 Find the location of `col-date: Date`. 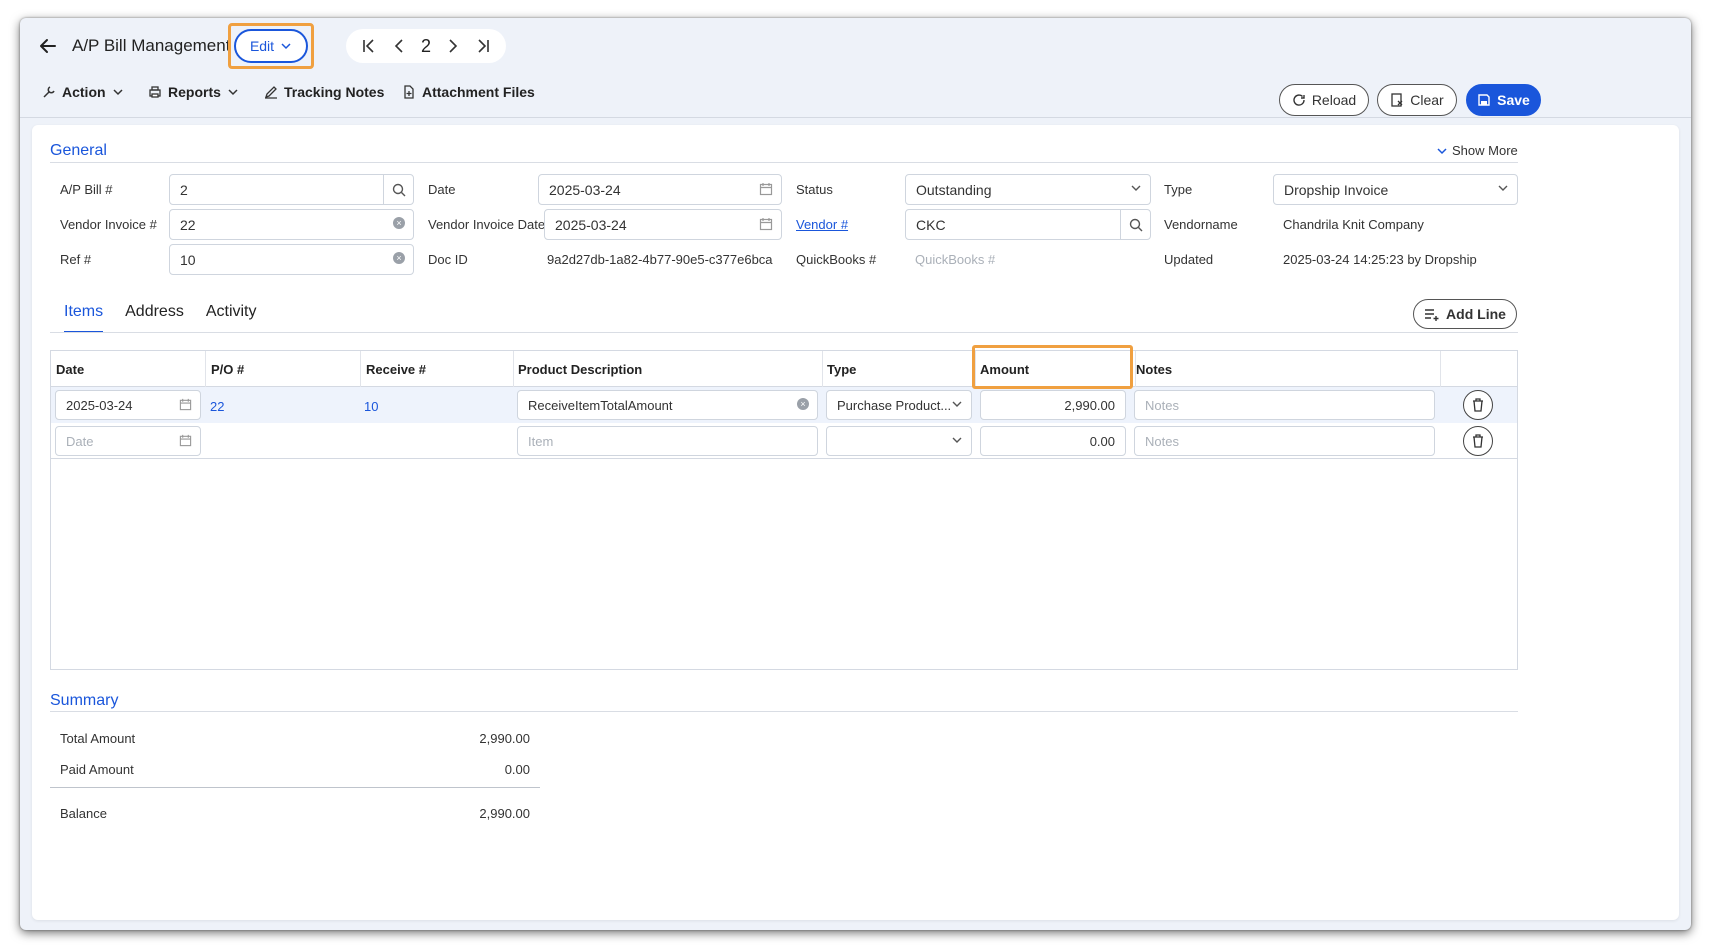

col-date: Date is located at coordinates (128, 369).